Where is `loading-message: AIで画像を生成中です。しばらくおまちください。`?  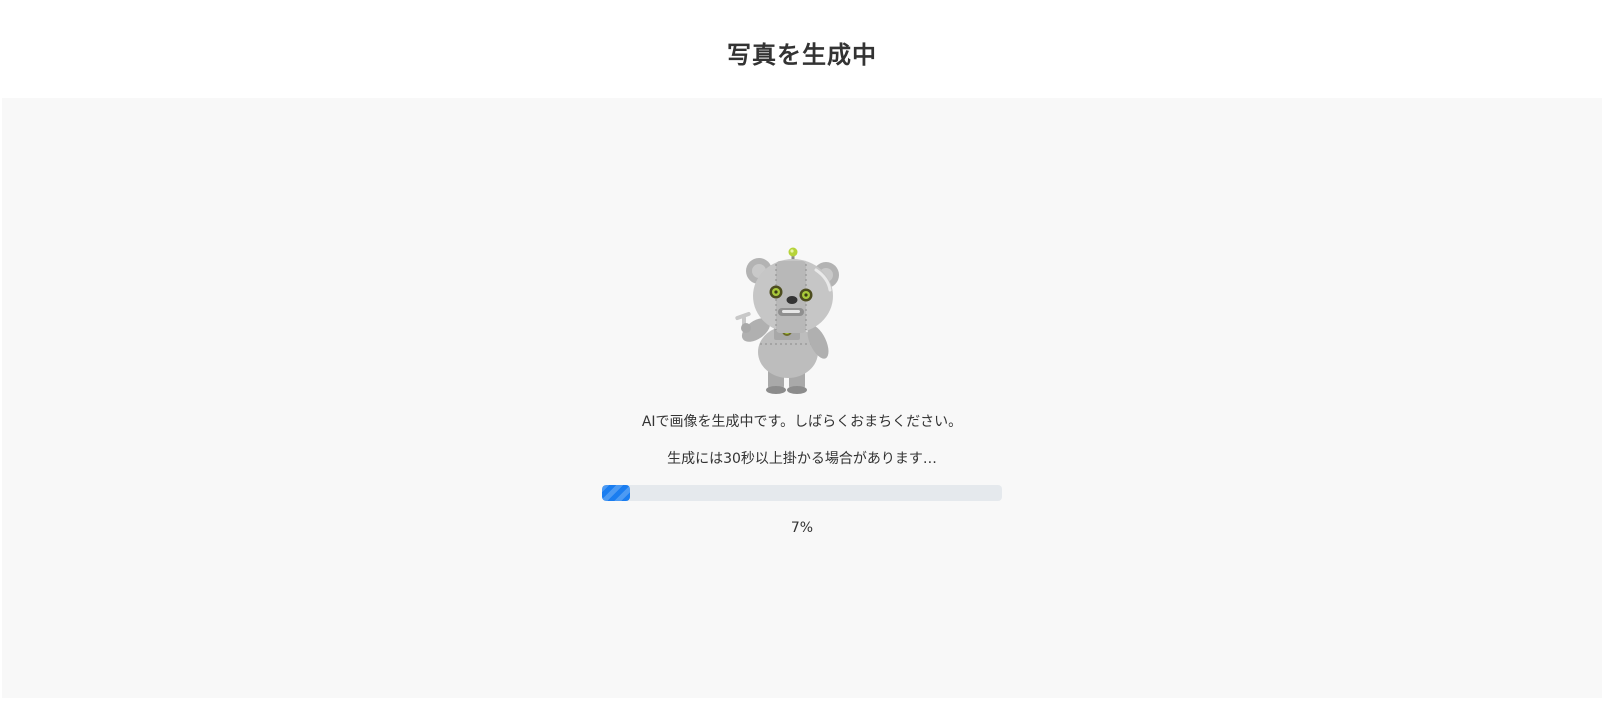 loading-message: AIで画像を生成中です。しばらくおまちください。 is located at coordinates (802, 422).